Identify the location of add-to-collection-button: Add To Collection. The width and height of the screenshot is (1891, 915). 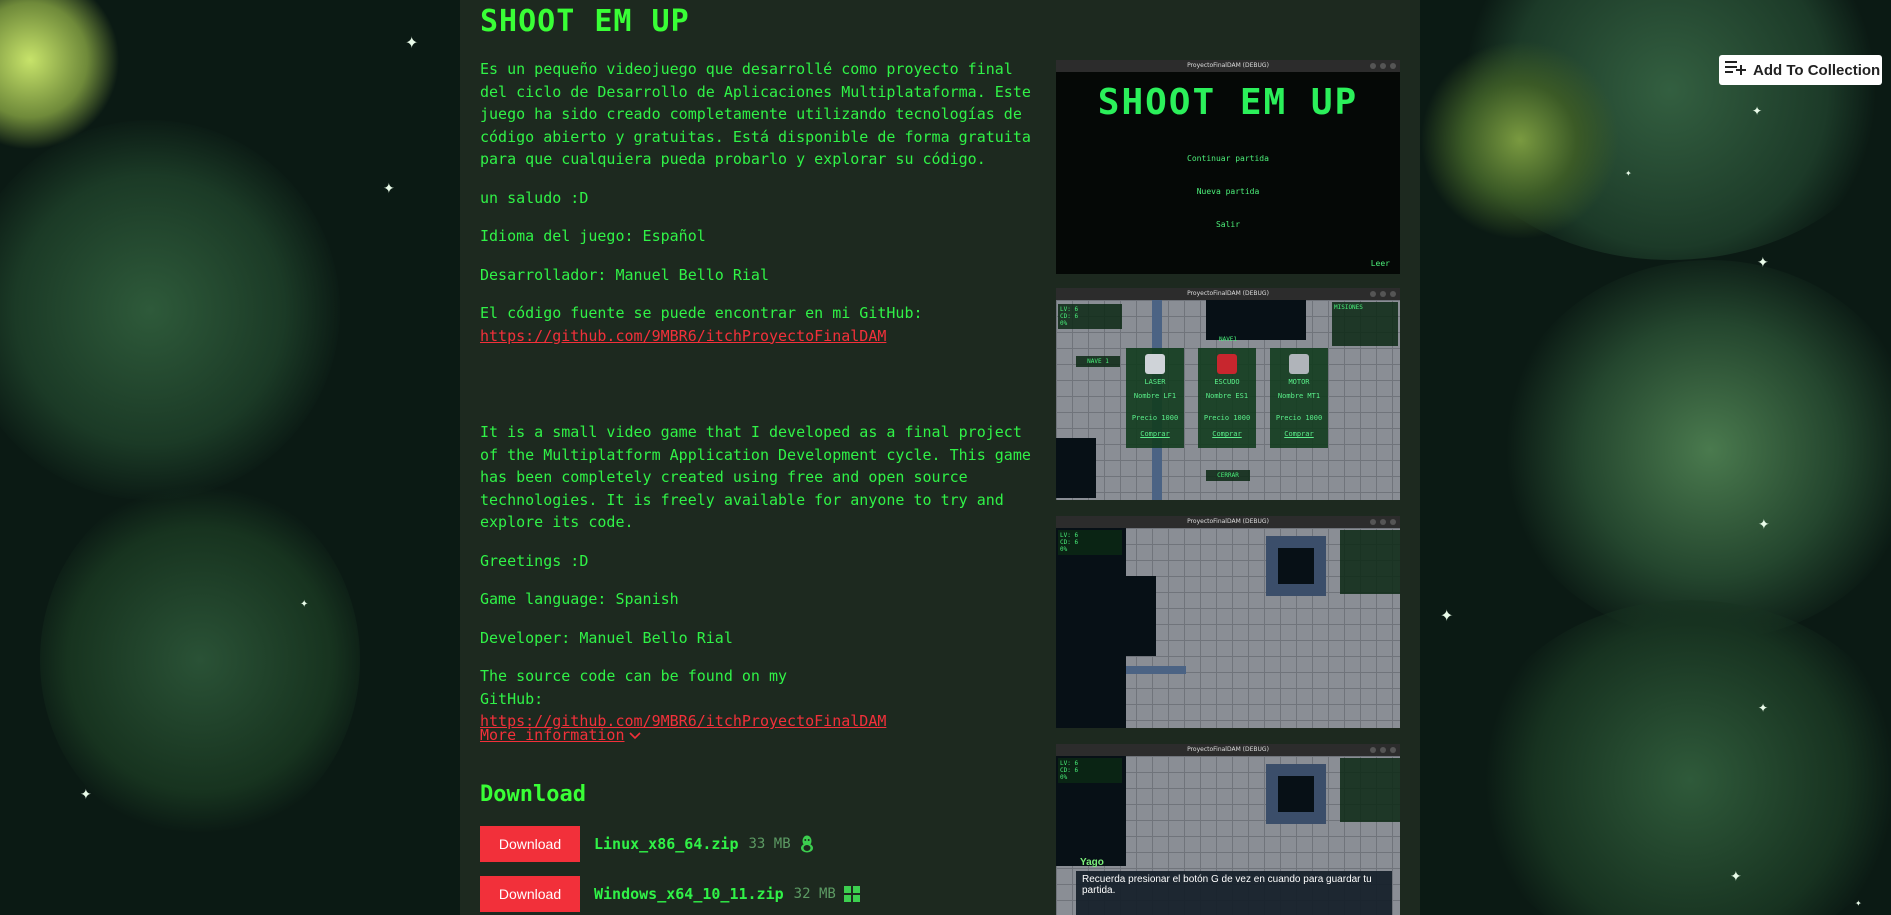
(1800, 70).